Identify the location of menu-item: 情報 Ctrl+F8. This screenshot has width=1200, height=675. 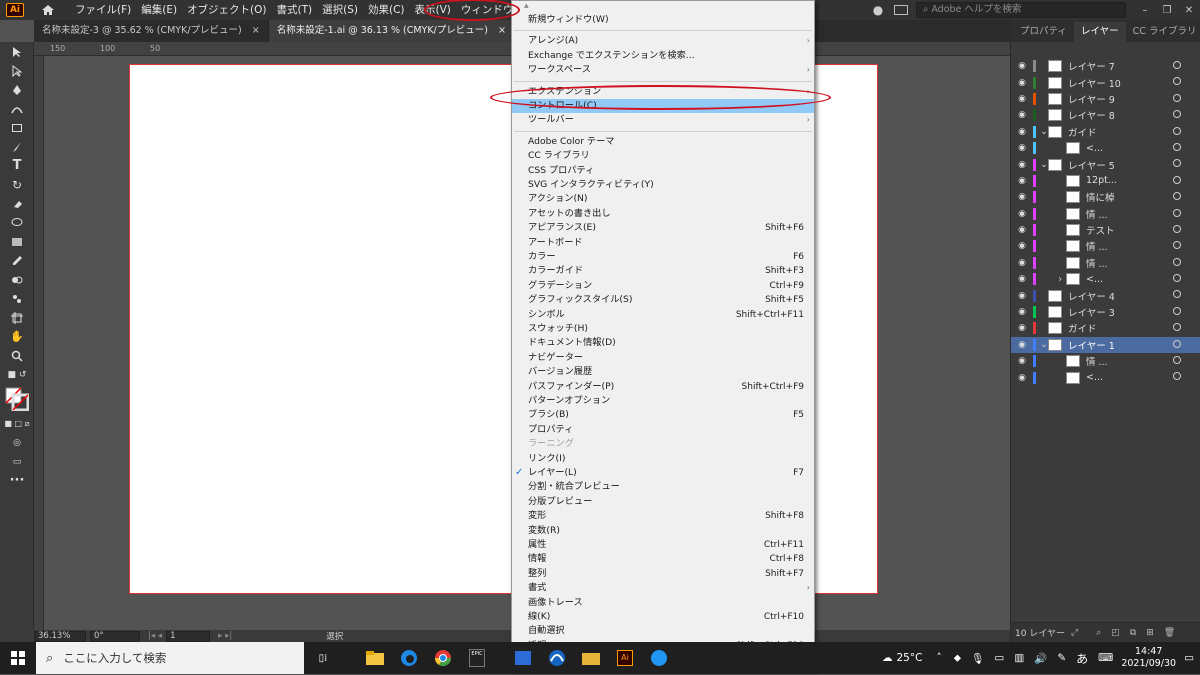
(663, 559).